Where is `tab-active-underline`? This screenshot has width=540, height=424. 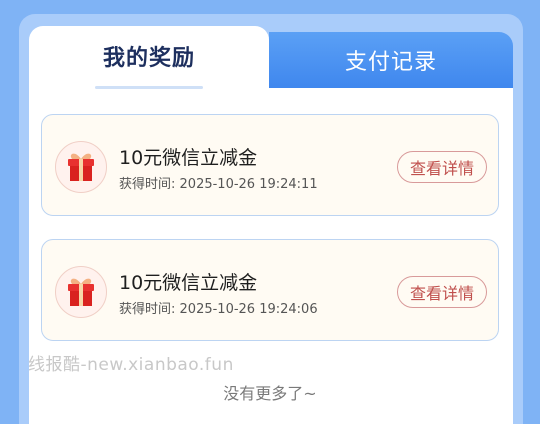 tab-active-underline is located at coordinates (149, 87).